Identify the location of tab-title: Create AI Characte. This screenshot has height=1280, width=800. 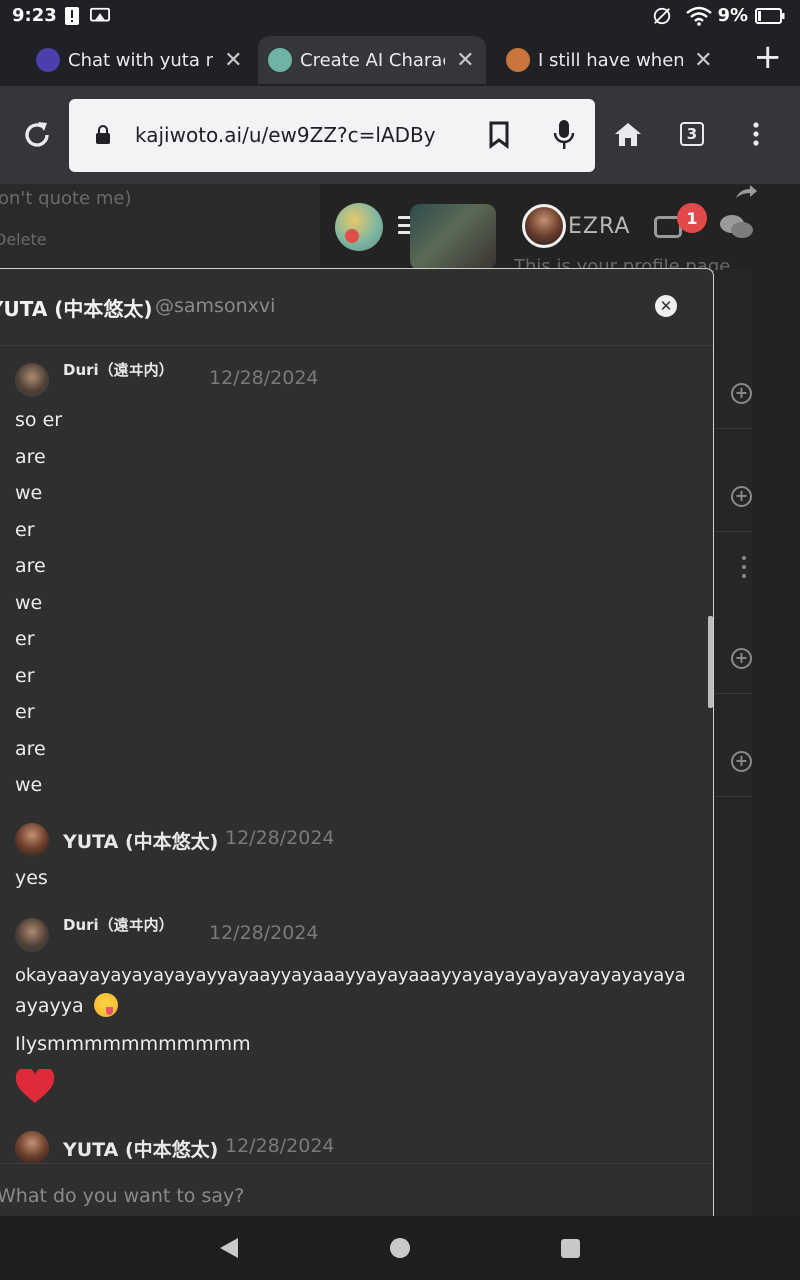
(372, 60).